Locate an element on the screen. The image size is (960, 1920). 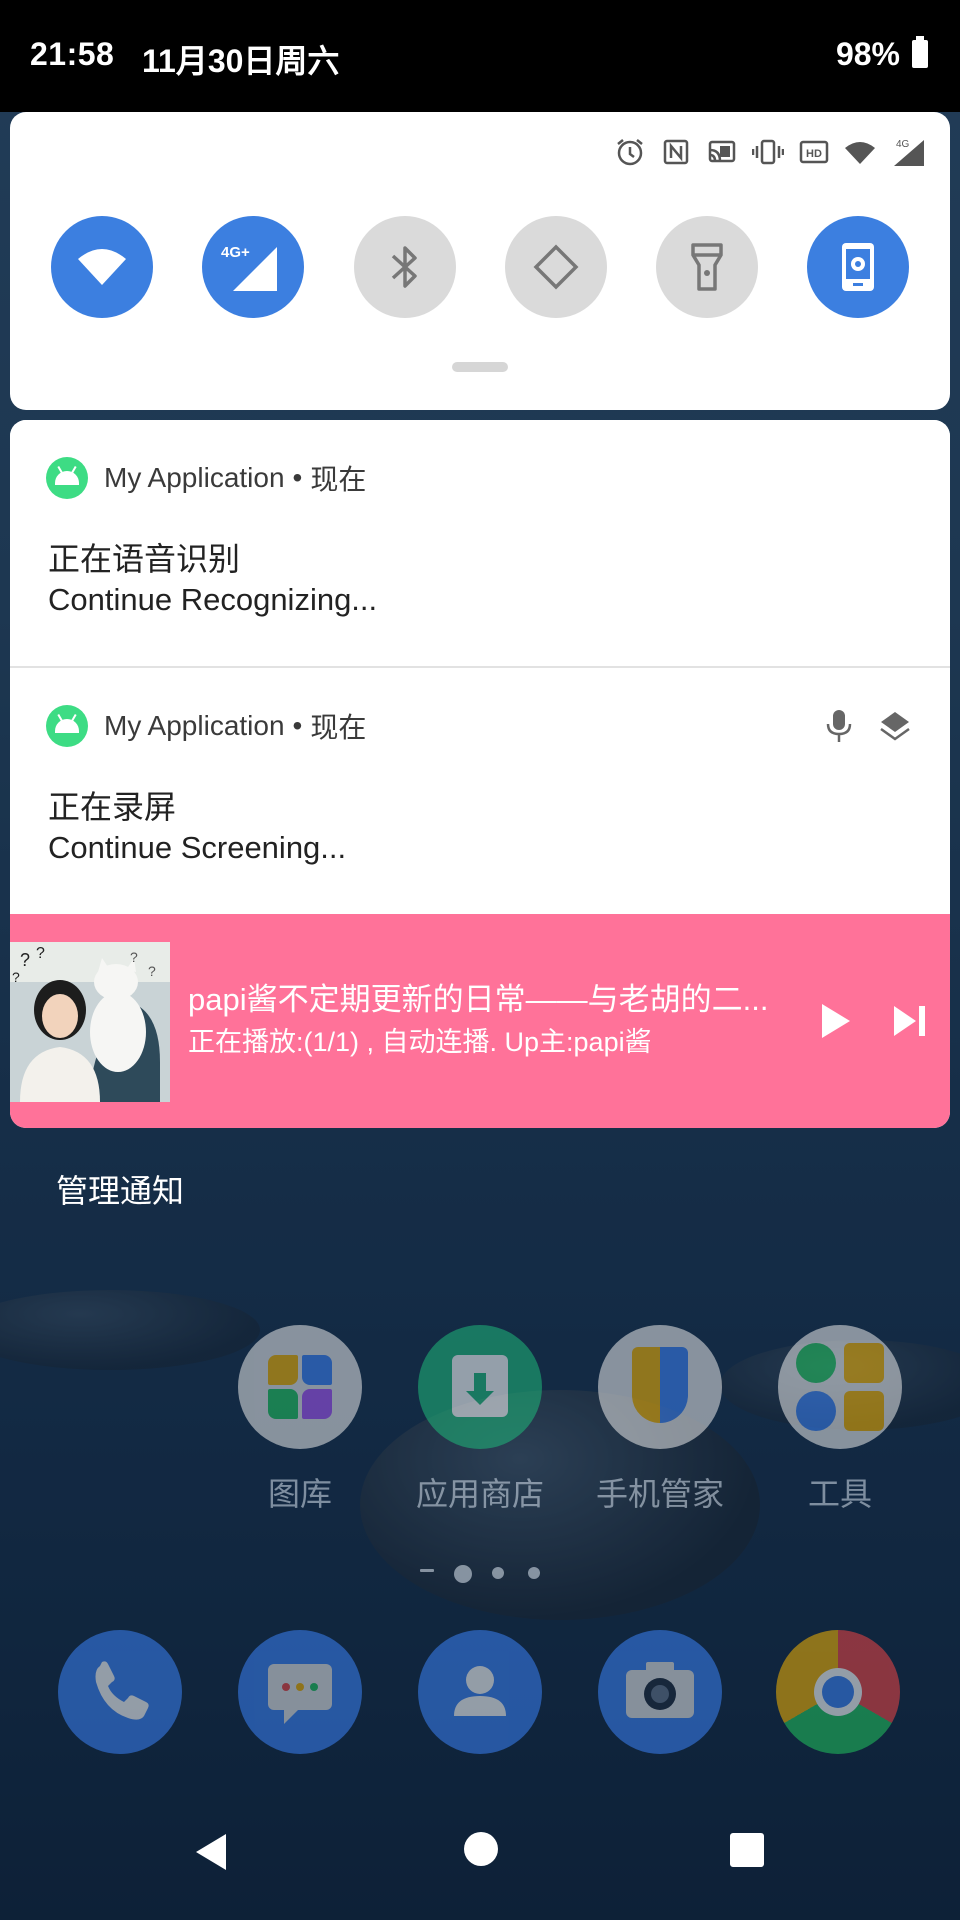
network-type-label: 4G is located at coordinates (903, 144).